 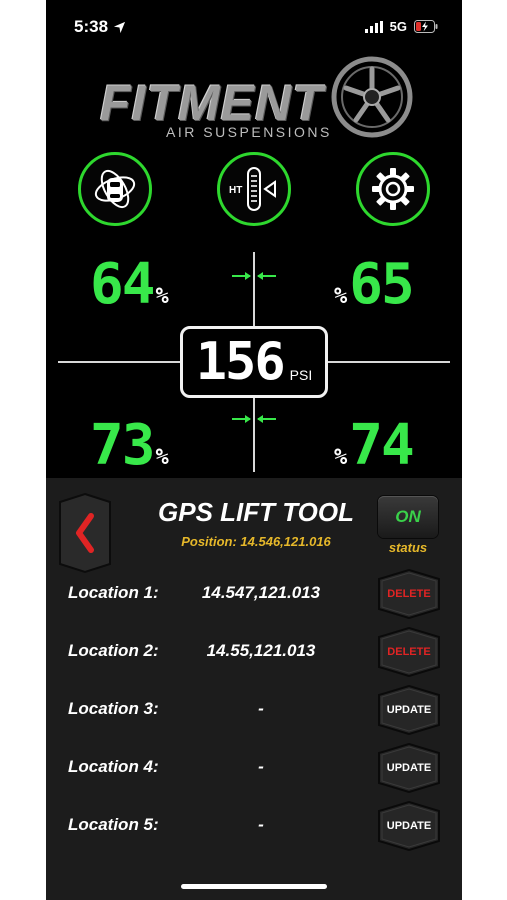 I want to click on wheel-logo-icon, so click(x=372, y=97).